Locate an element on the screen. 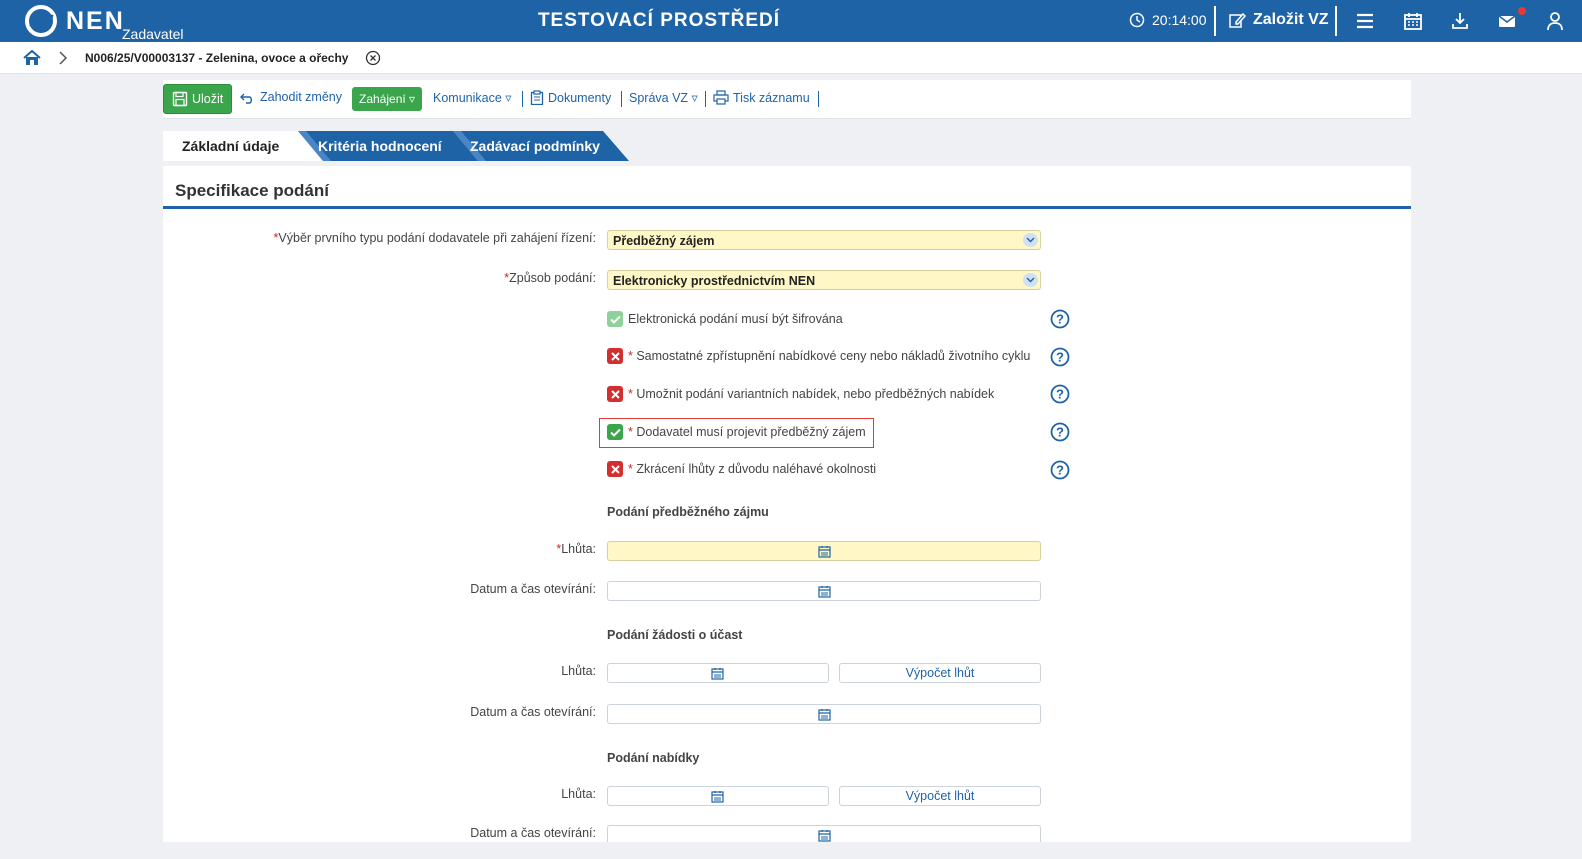 This screenshot has width=1582, height=859. documents-button: Dokumenty is located at coordinates (570, 97).